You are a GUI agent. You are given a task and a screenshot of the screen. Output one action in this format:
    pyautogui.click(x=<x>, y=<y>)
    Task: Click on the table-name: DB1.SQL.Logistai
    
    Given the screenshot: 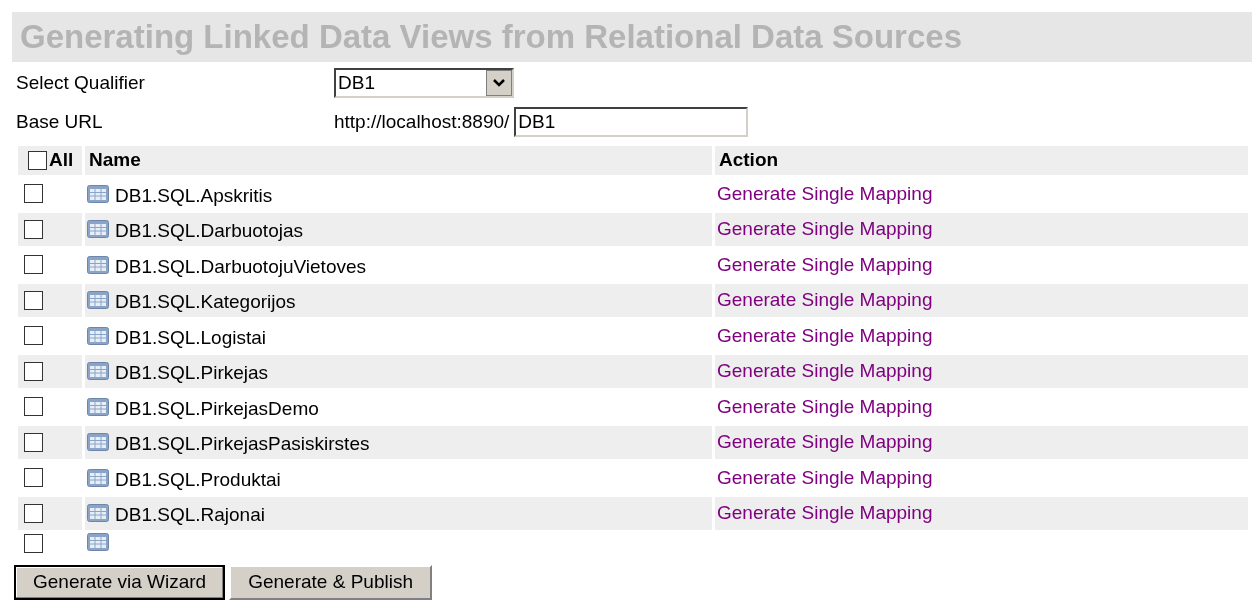 What is the action you would take?
    pyautogui.click(x=191, y=337)
    